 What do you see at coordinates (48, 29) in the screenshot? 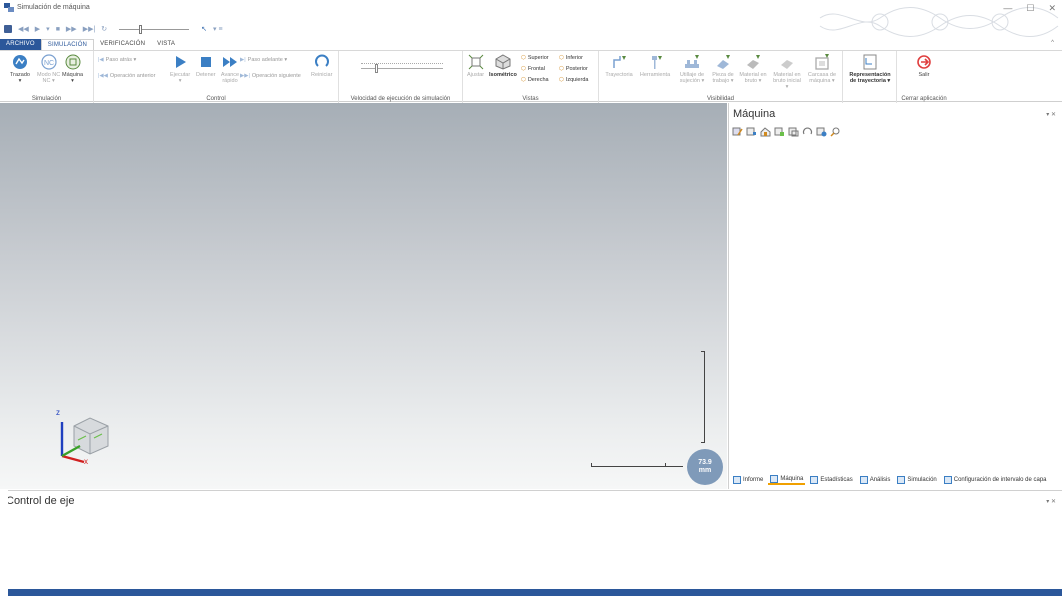
I see `dropdown-icon: ▾` at bounding box center [48, 29].